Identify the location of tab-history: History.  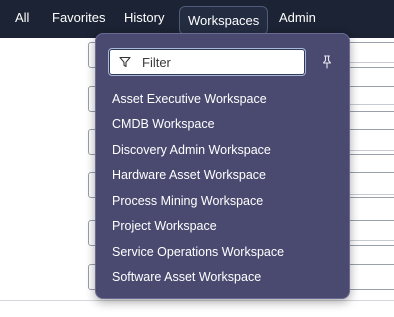
(144, 18).